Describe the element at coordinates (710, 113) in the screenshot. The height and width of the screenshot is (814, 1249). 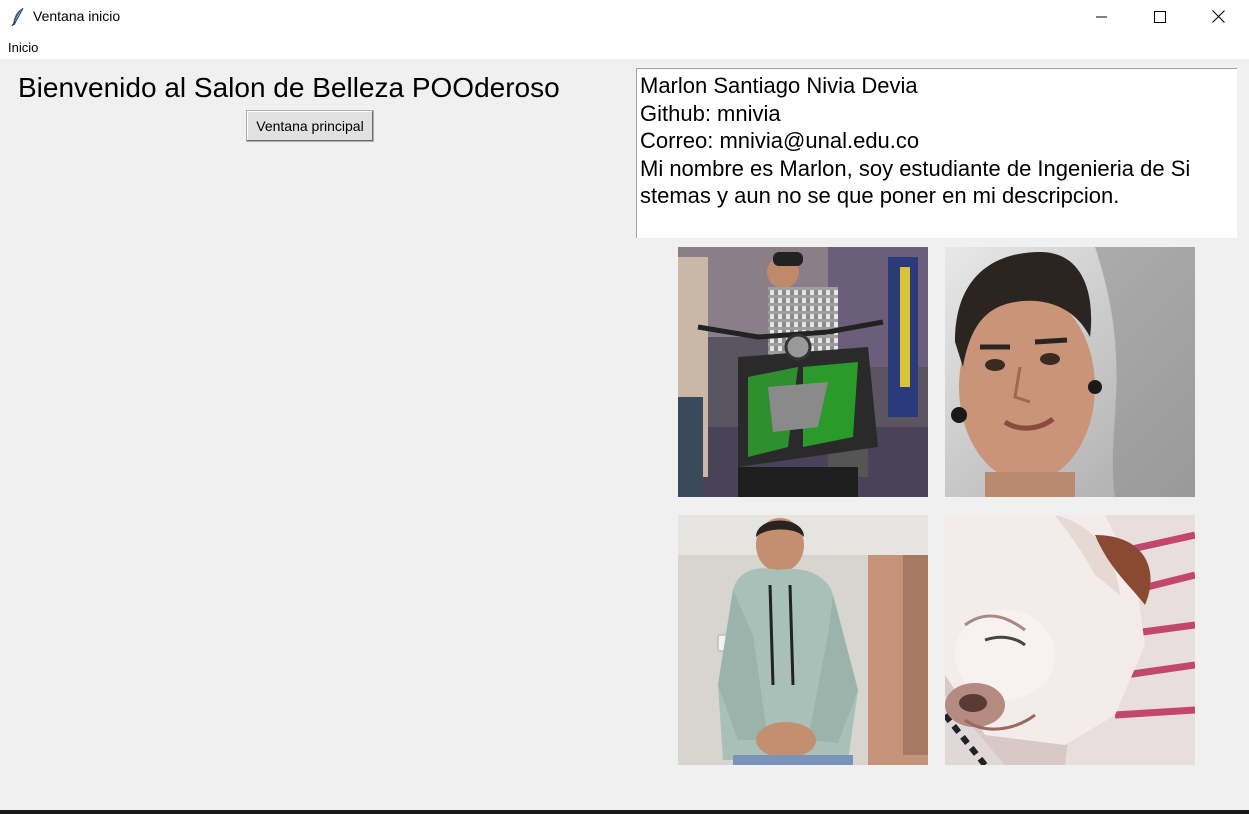
I see `profile-github: Github: mnivia` at that location.